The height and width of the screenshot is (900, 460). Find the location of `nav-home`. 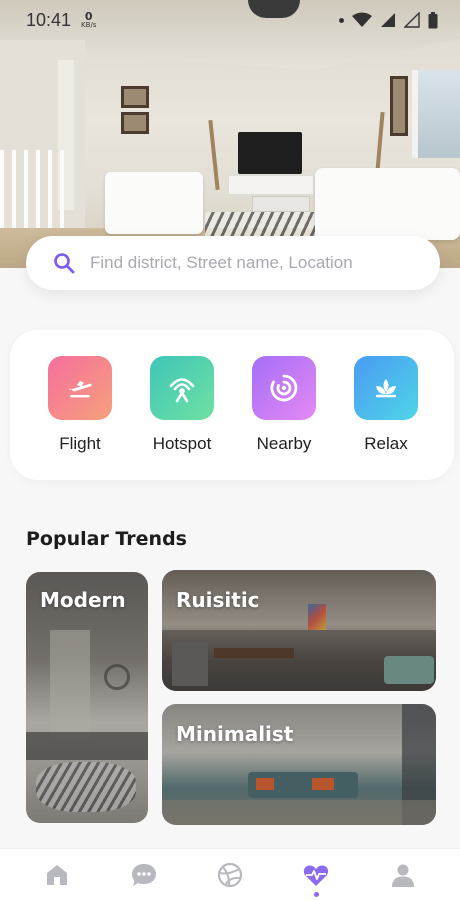

nav-home is located at coordinates (57, 874).